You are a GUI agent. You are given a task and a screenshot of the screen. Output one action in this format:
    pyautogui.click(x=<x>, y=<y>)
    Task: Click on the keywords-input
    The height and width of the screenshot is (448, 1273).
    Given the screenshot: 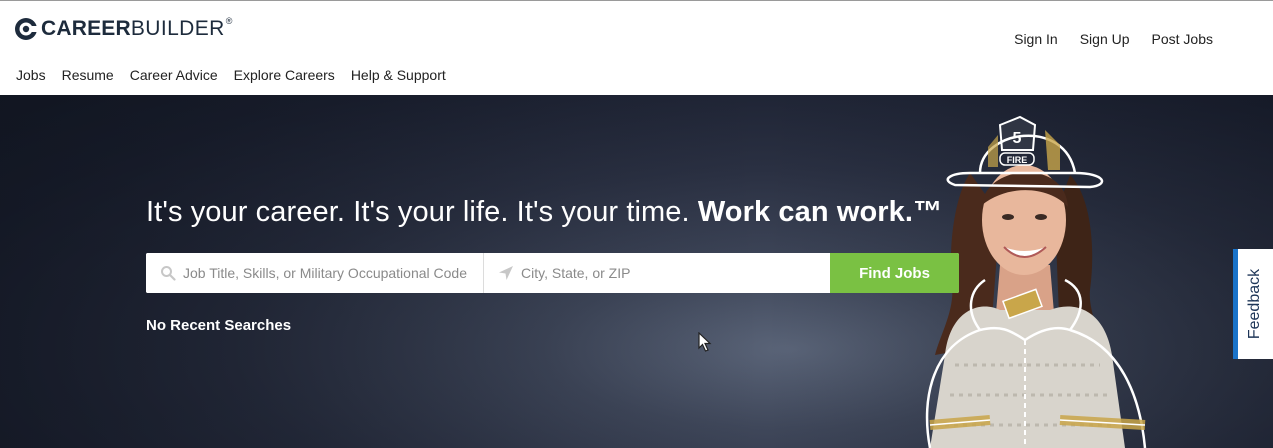 What is the action you would take?
    pyautogui.click(x=314, y=273)
    